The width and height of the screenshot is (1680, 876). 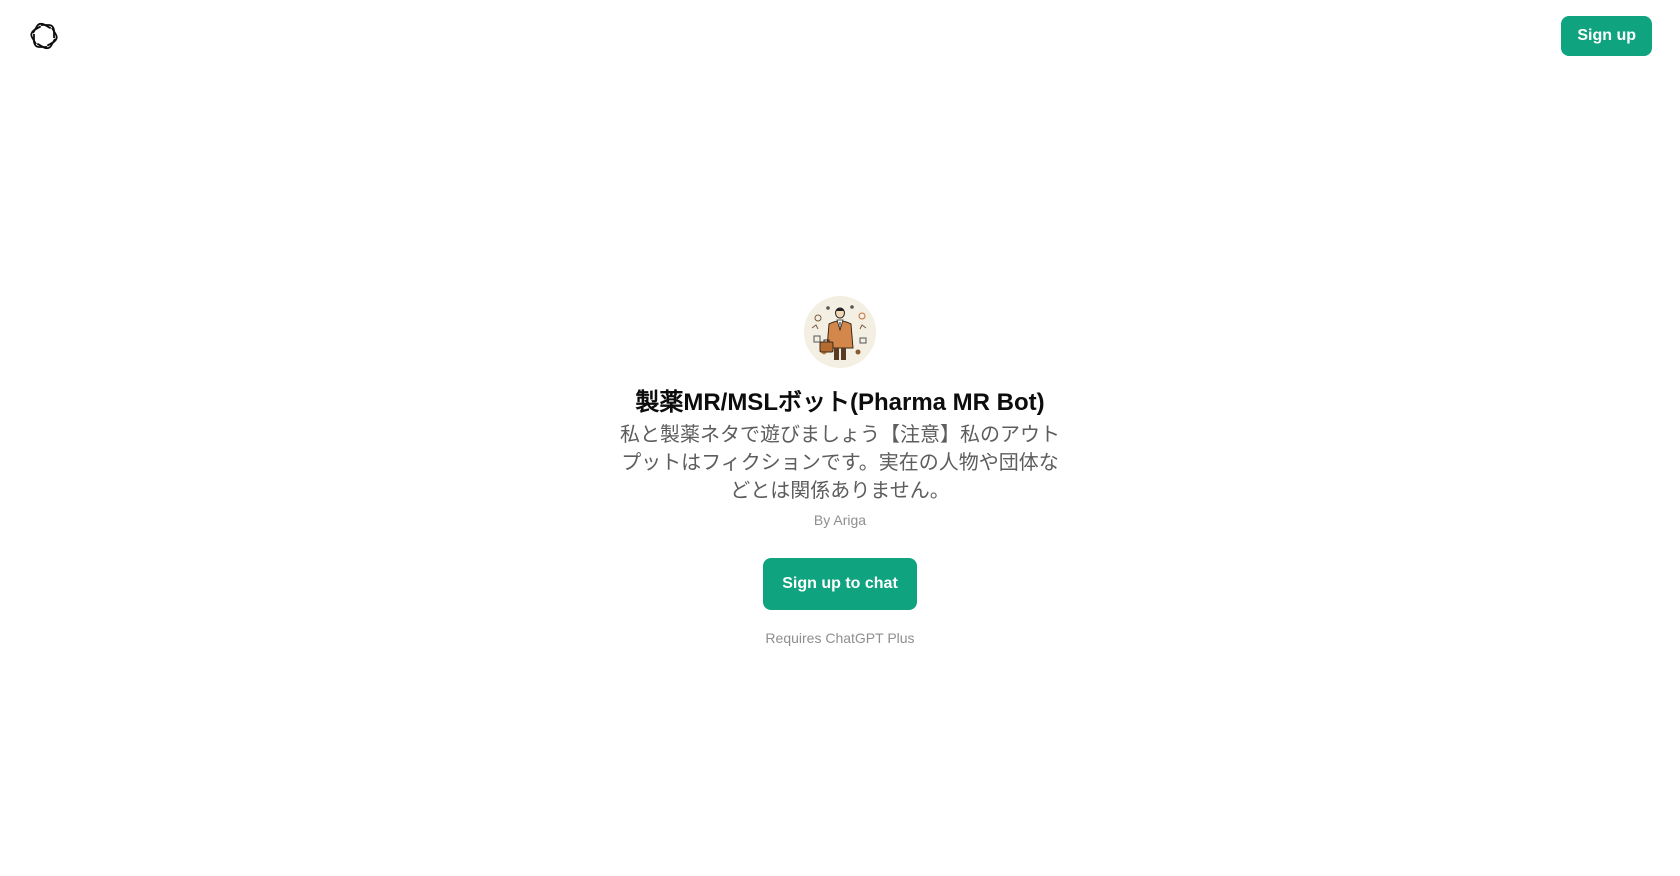 I want to click on pharma-mr-avatar-image, so click(x=840, y=332).